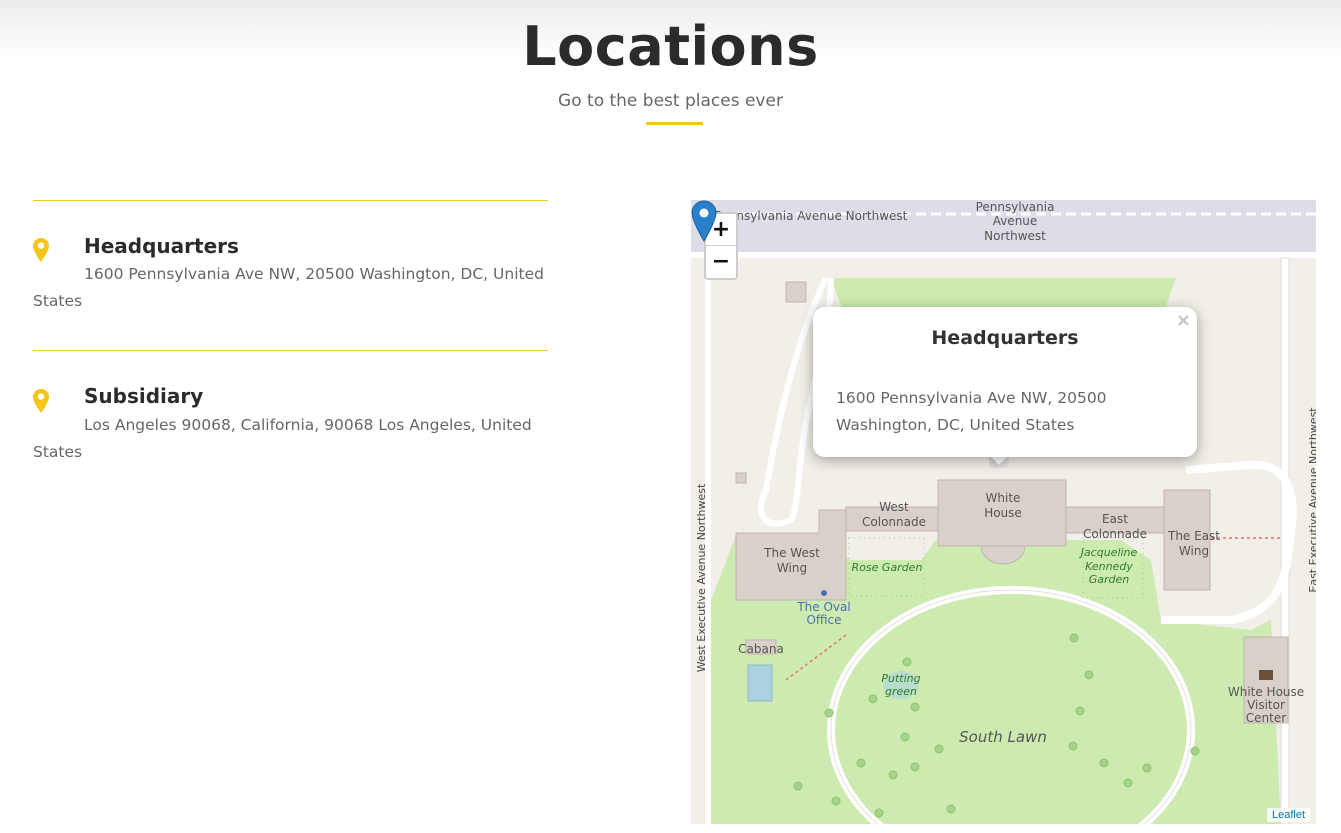  What do you see at coordinates (721, 262) in the screenshot?
I see `zoom-out-button: −` at bounding box center [721, 262].